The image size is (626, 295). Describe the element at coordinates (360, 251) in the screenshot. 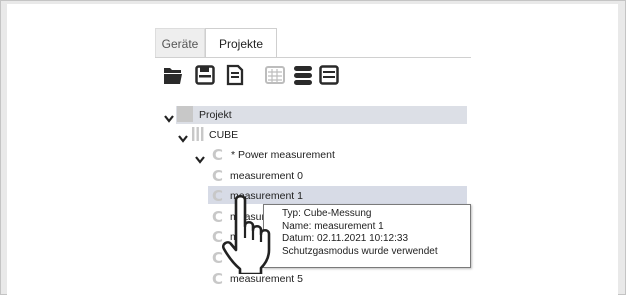

I see `tooltip-note: Schutzgasmodus wurde verwendet` at that location.